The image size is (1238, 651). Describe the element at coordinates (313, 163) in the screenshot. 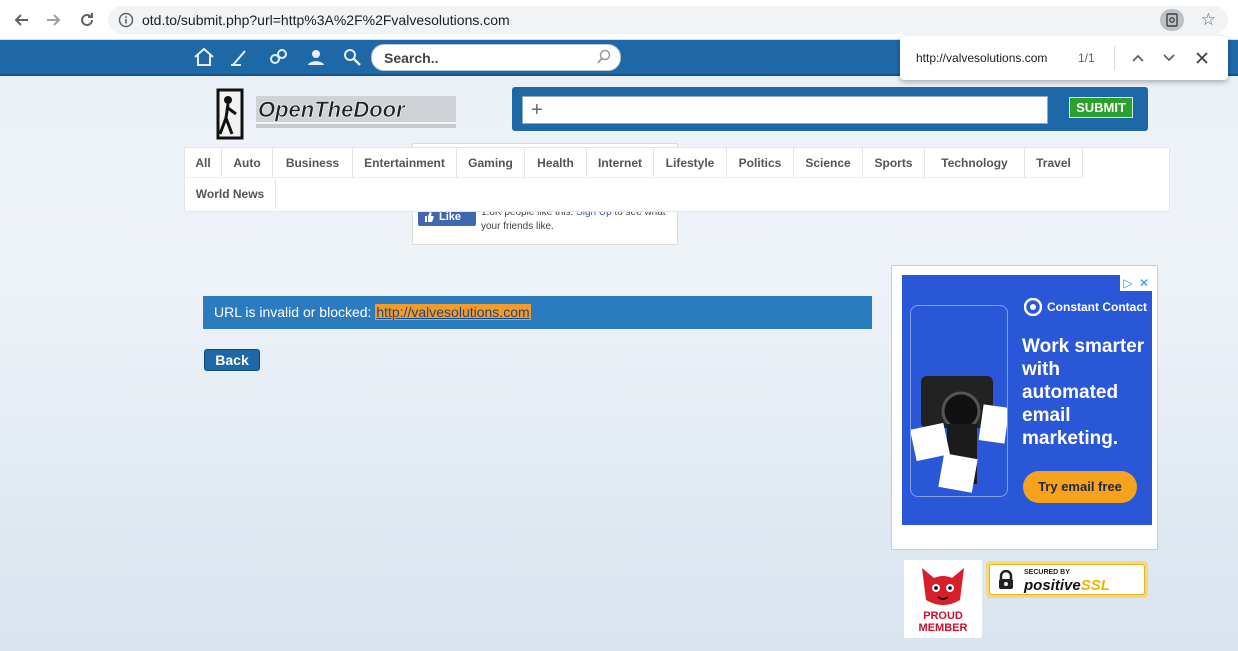

I see `category-business: Business` at that location.